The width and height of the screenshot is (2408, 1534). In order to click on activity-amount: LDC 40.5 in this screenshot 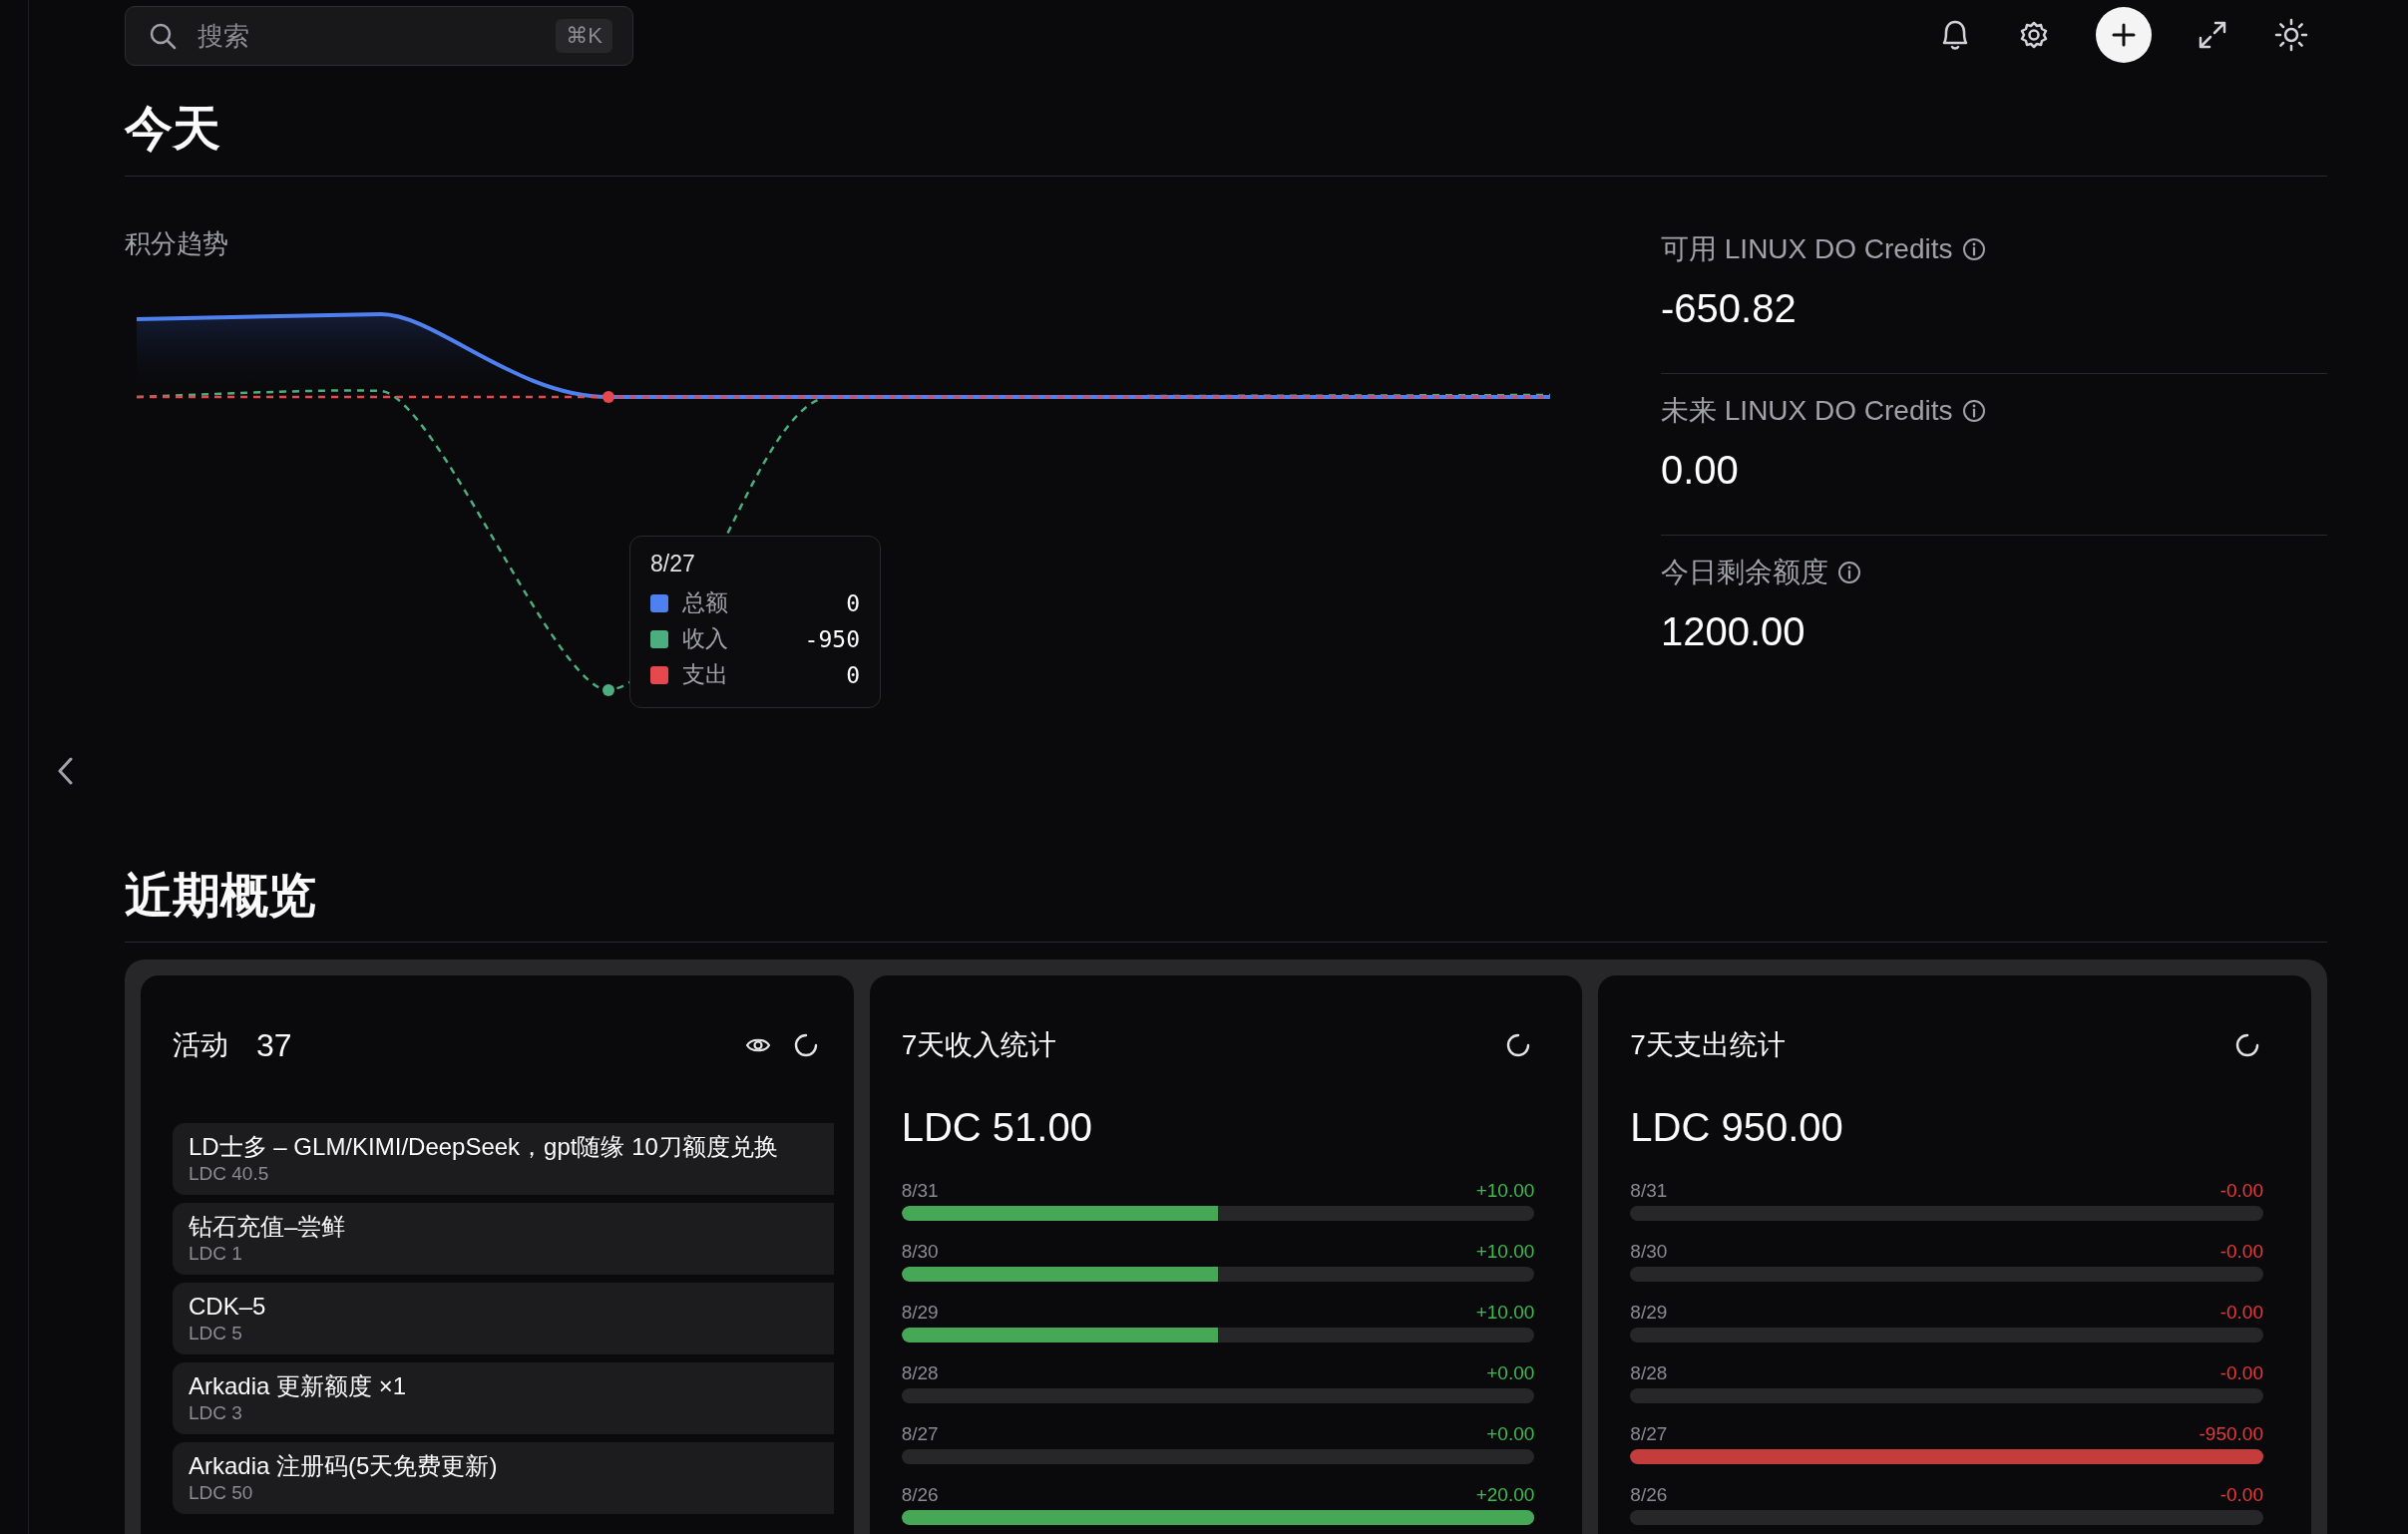, I will do `click(230, 1174)`.